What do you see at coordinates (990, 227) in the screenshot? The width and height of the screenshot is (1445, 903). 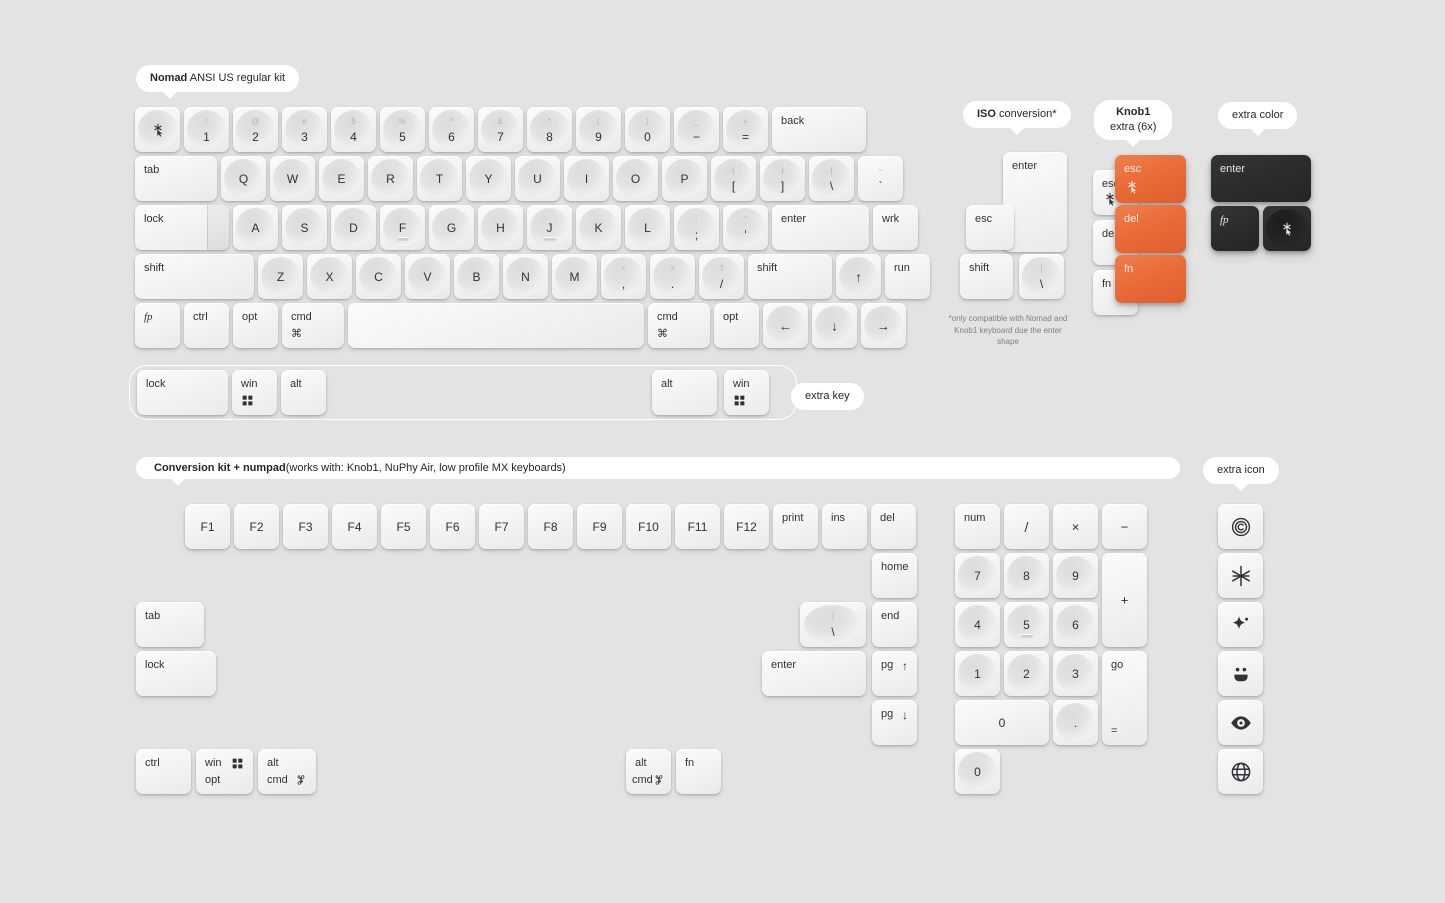 I see `key-iso-esc: esc` at bounding box center [990, 227].